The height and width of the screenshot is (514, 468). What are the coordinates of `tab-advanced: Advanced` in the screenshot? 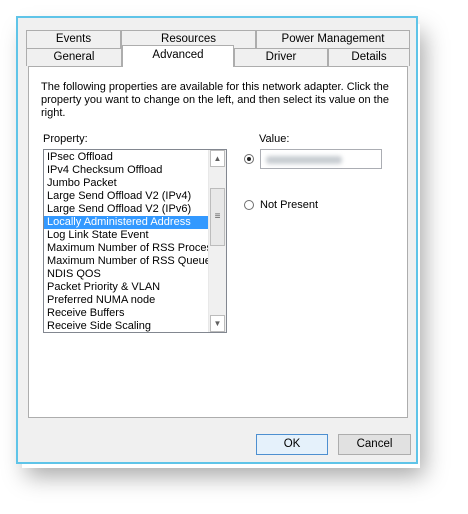 It's located at (178, 56).